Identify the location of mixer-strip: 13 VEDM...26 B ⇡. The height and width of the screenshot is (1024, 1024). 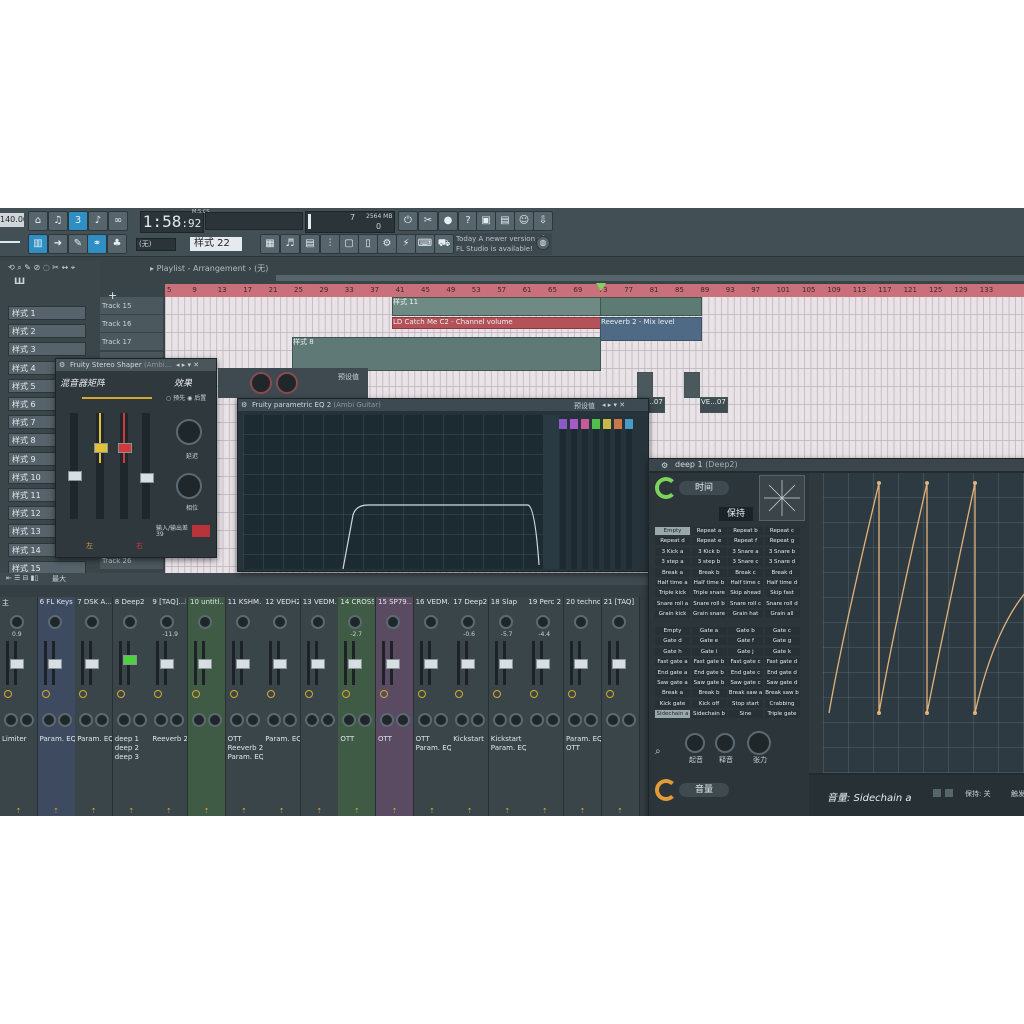
(319, 706).